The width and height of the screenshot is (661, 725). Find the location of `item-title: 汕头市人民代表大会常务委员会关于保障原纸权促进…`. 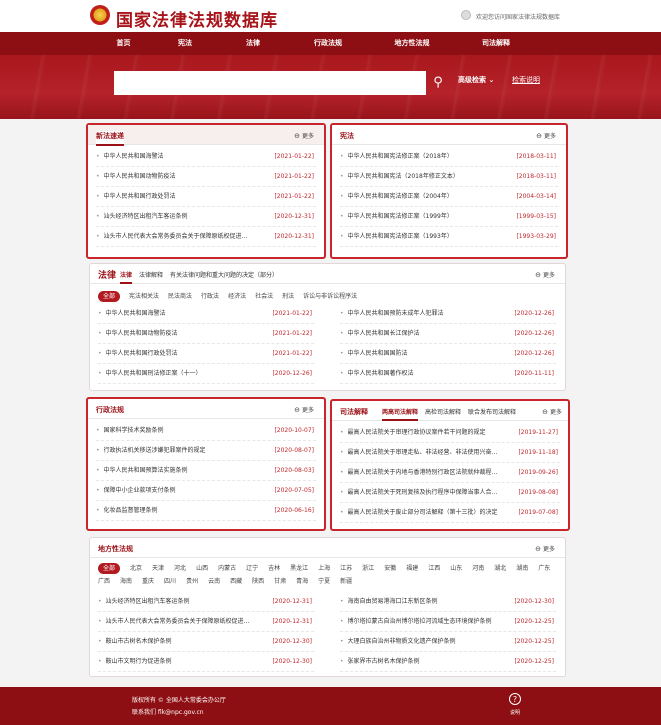

item-title: 汕头市人民代表大会常务委员会关于保障原纸权促进… is located at coordinates (178, 621).